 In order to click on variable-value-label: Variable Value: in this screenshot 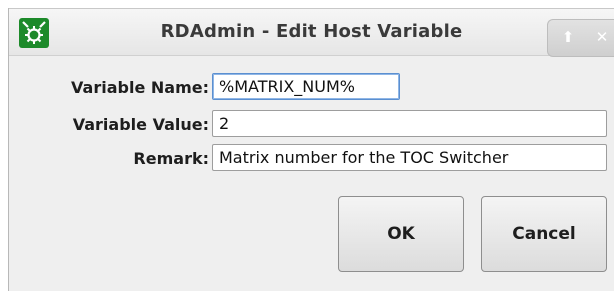, I will do `click(140, 124)`.